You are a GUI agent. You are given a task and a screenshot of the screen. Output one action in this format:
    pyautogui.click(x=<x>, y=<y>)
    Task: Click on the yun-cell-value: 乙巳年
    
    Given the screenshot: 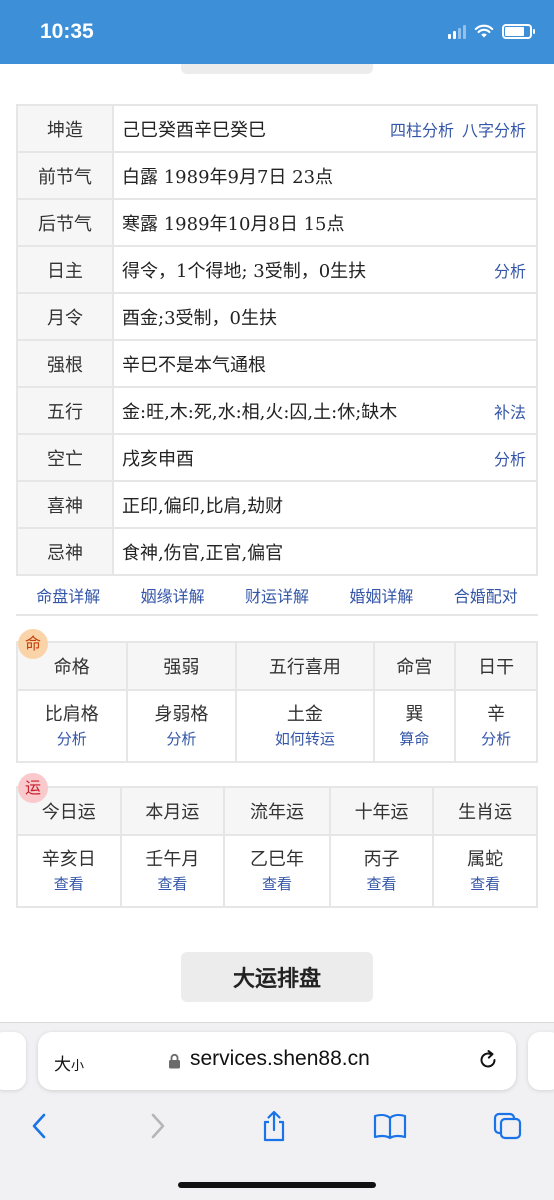 What is the action you would take?
    pyautogui.click(x=276, y=859)
    